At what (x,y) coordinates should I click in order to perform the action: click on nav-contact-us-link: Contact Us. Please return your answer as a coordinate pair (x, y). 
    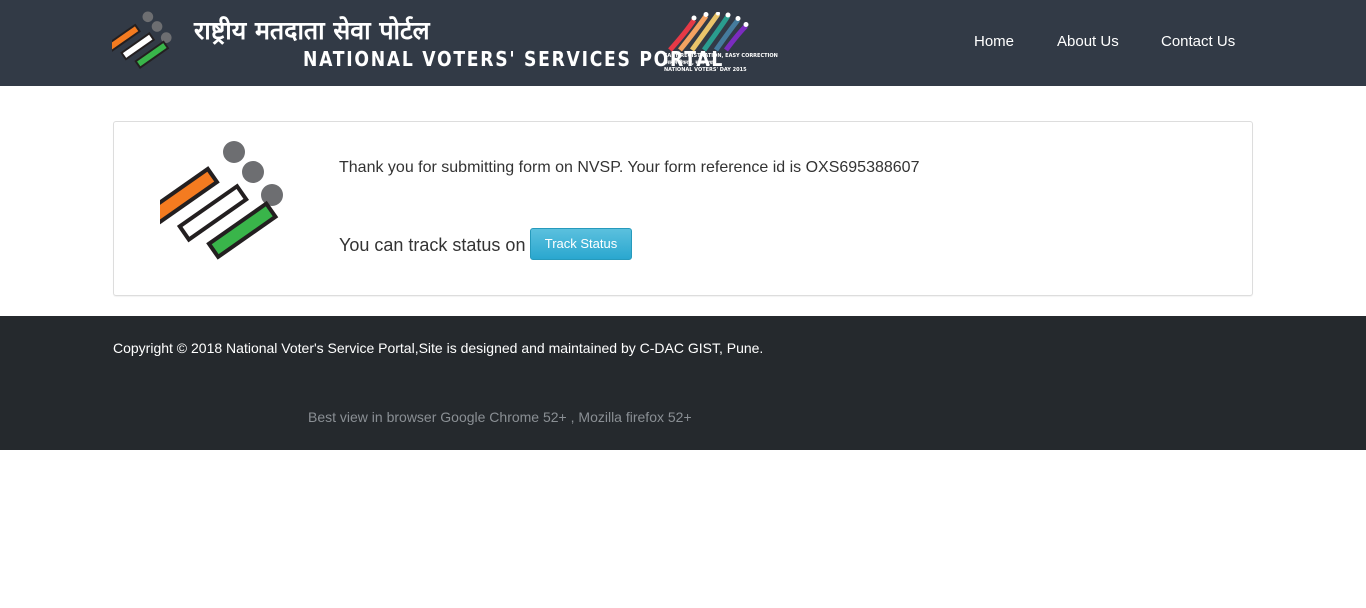
    Looking at the image, I should click on (1198, 42).